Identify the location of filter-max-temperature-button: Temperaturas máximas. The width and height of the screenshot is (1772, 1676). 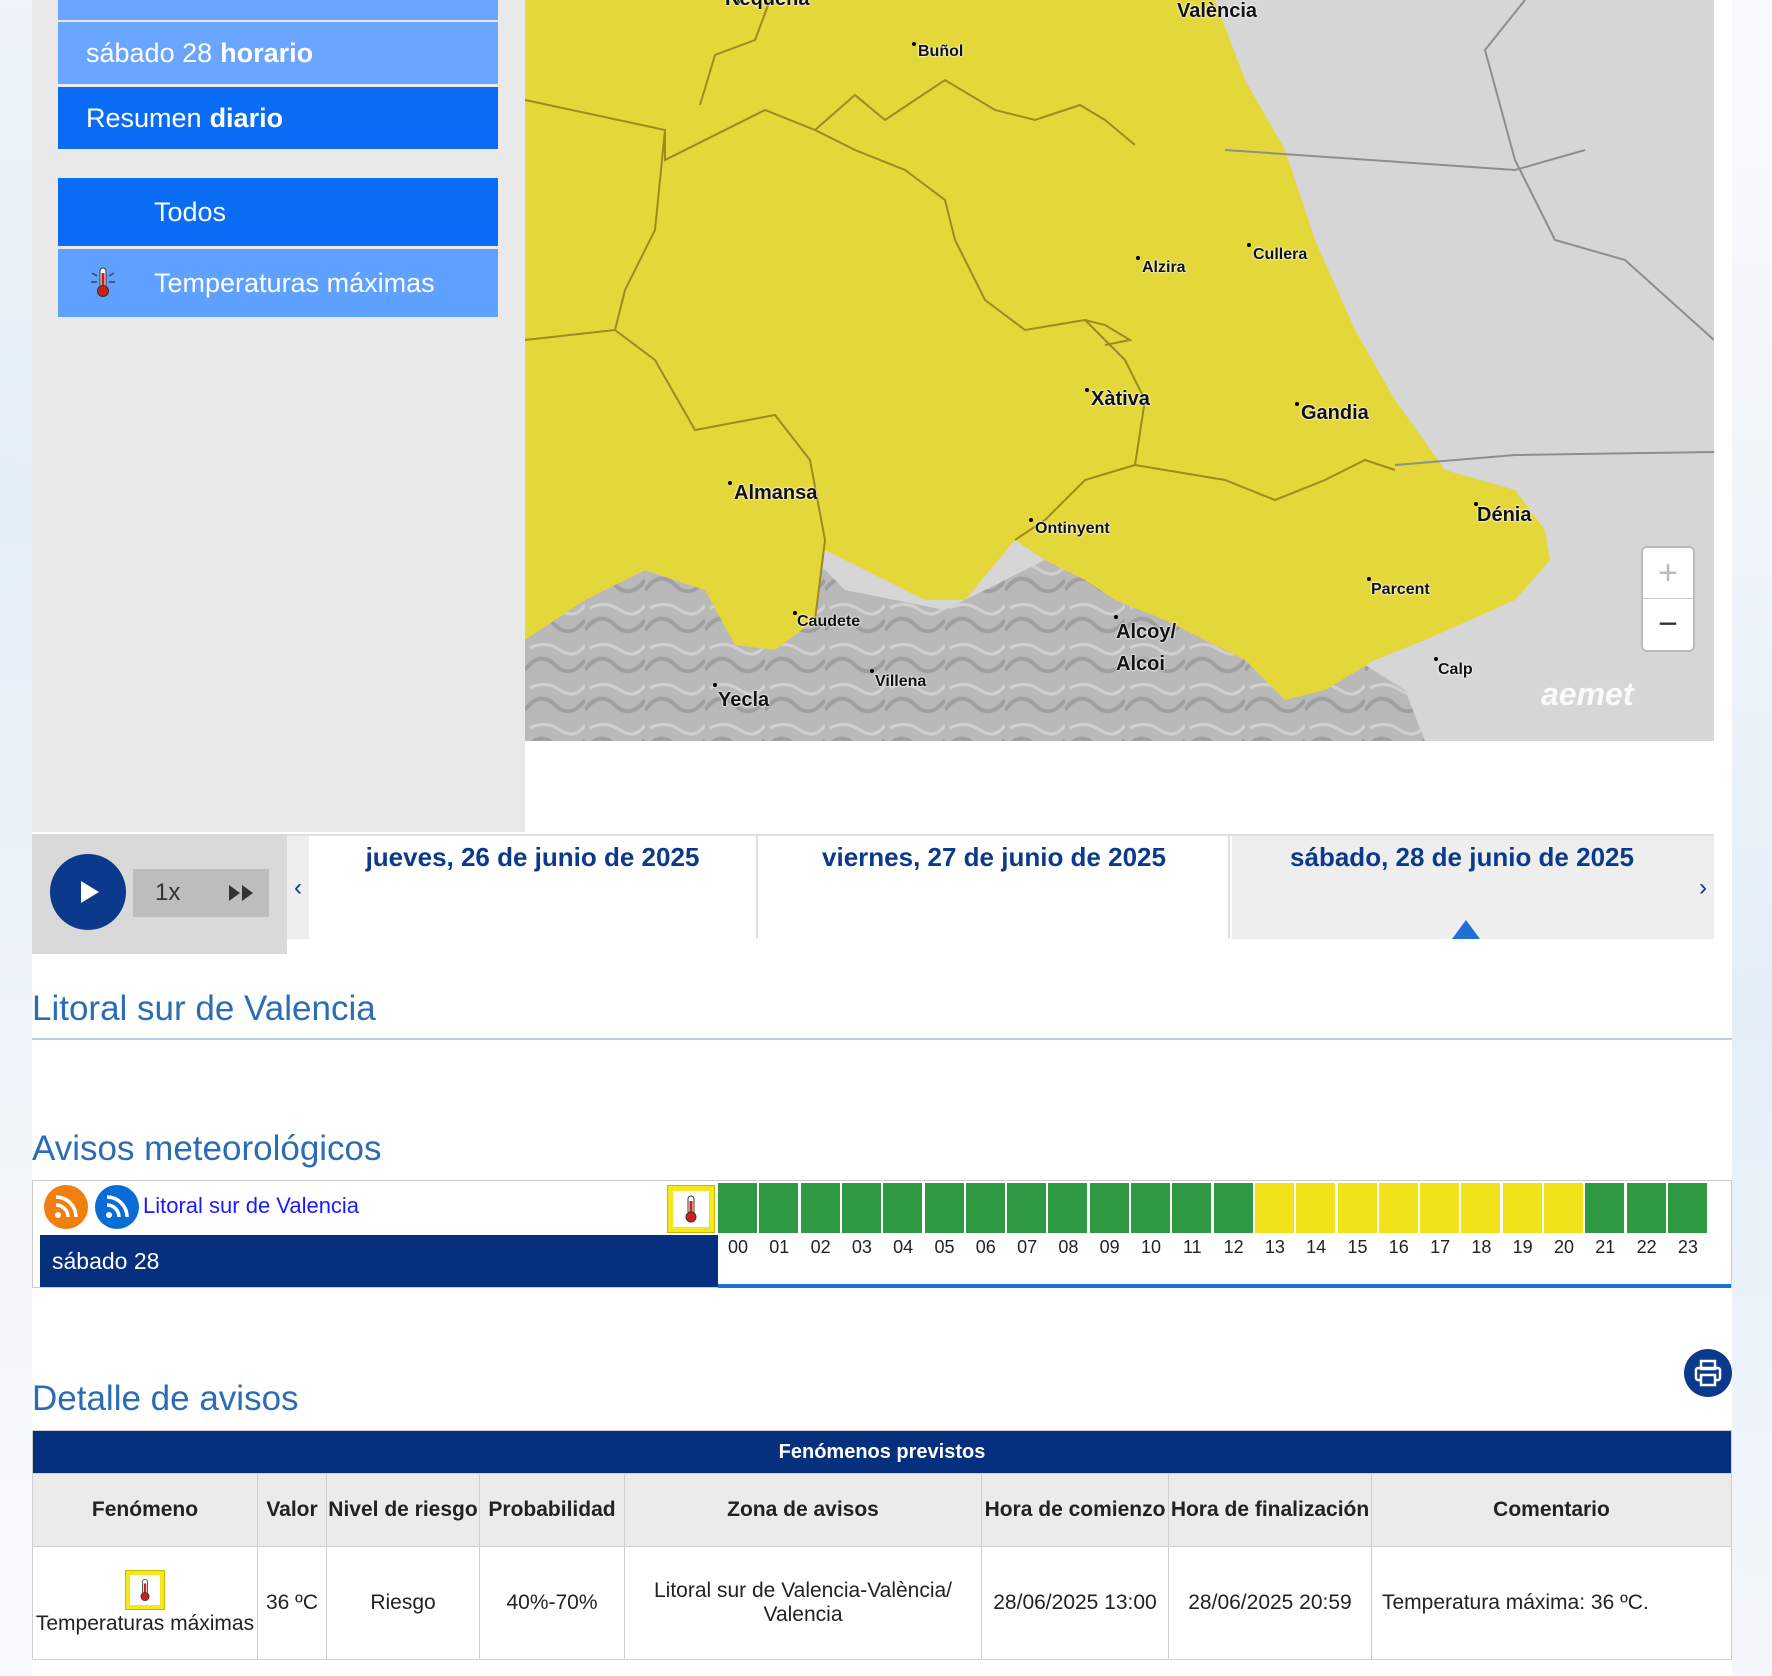
(278, 283).